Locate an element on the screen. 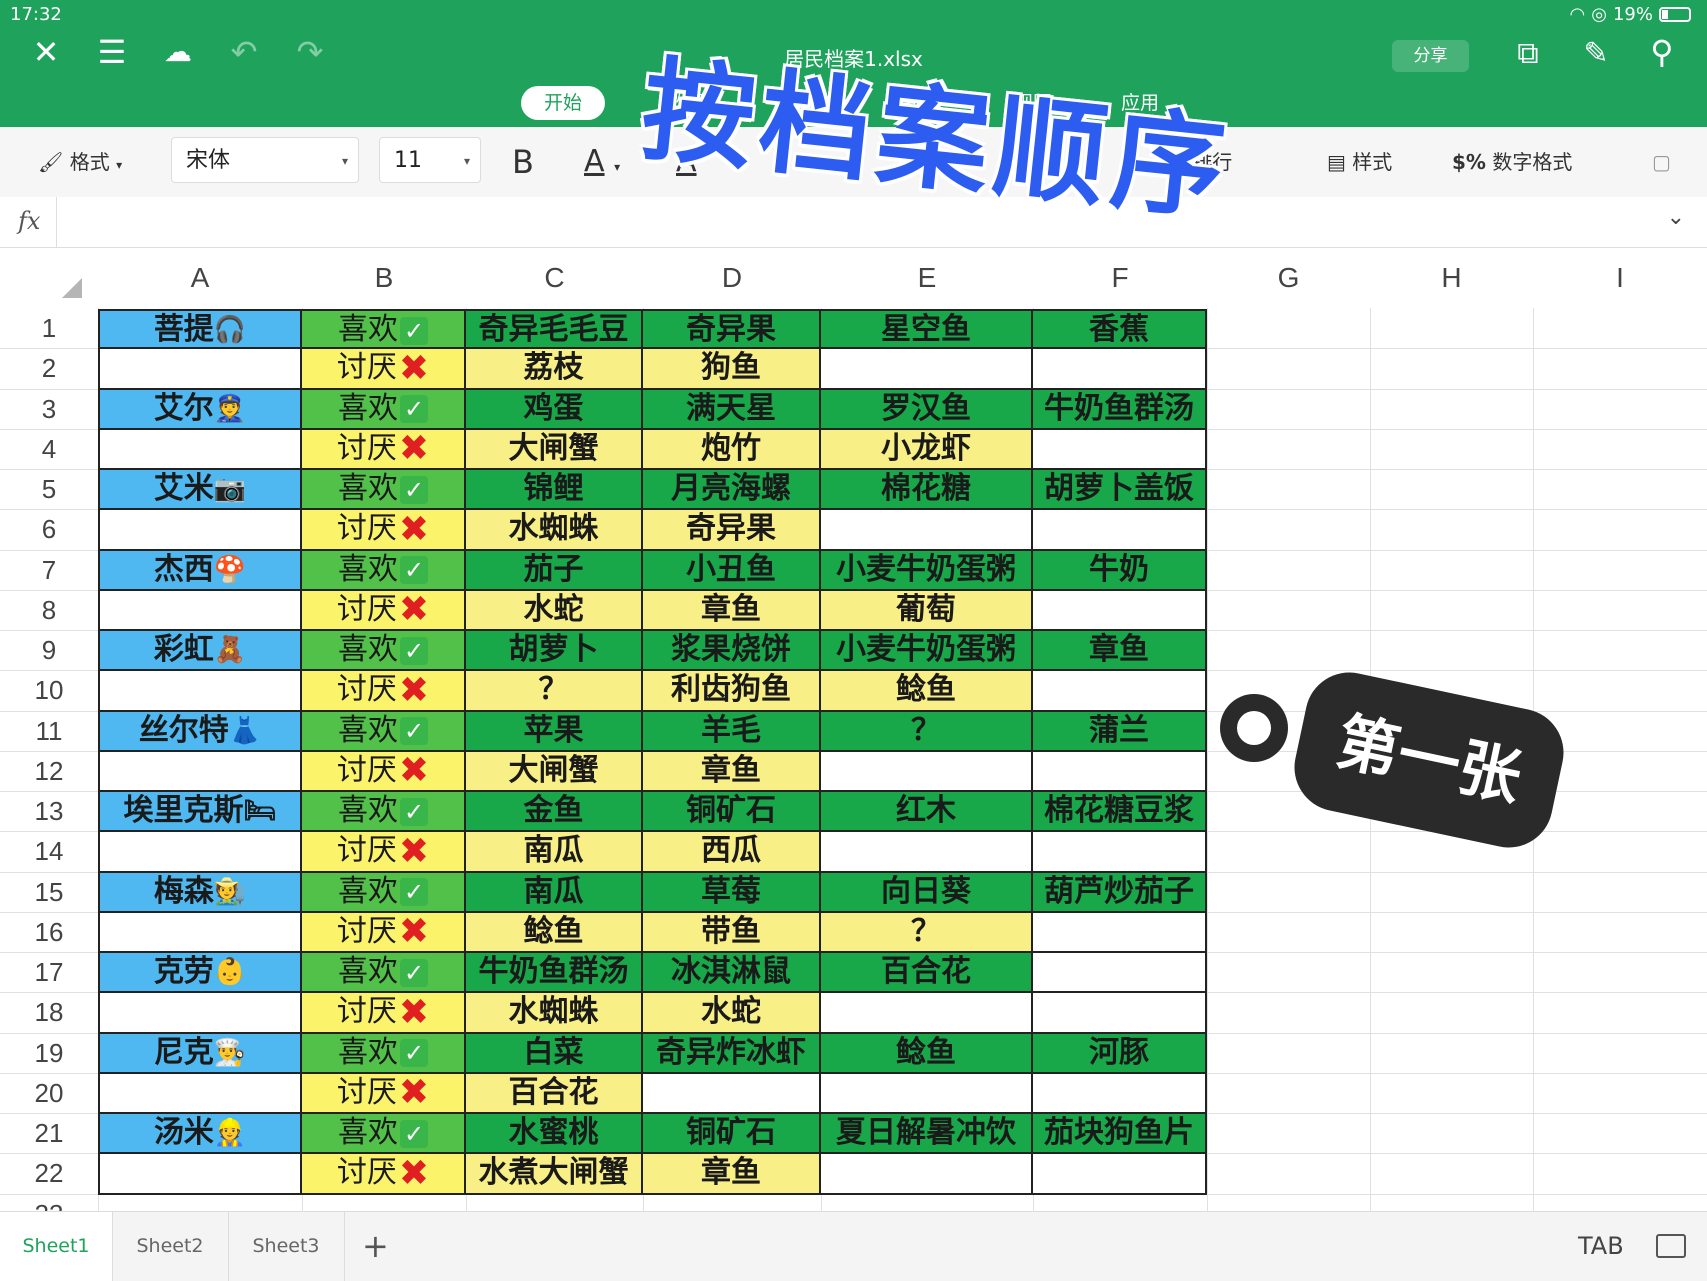  more-tools-icon: ▢ is located at coordinates (1661, 162).